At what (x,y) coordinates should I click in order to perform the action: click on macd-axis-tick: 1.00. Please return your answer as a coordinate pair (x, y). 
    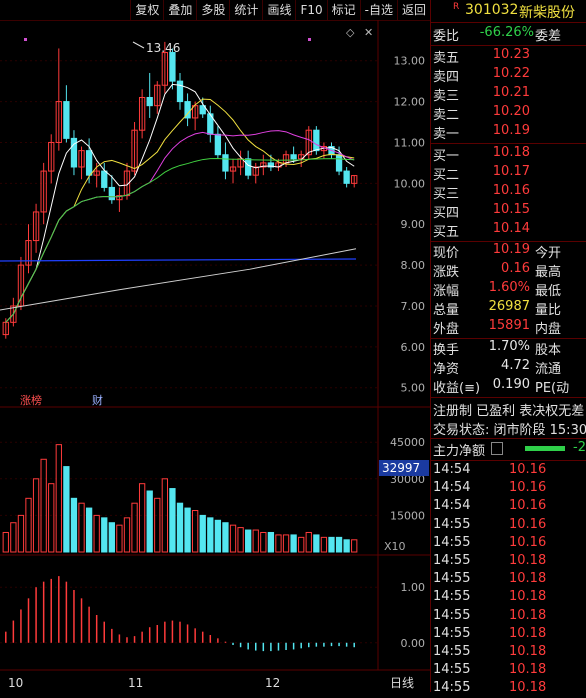
    Looking at the image, I should click on (413, 587).